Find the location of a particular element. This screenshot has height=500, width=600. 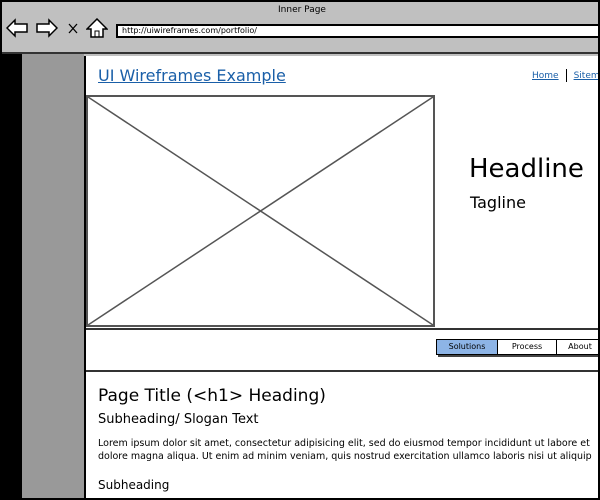

tab-about: About is located at coordinates (577, 347).